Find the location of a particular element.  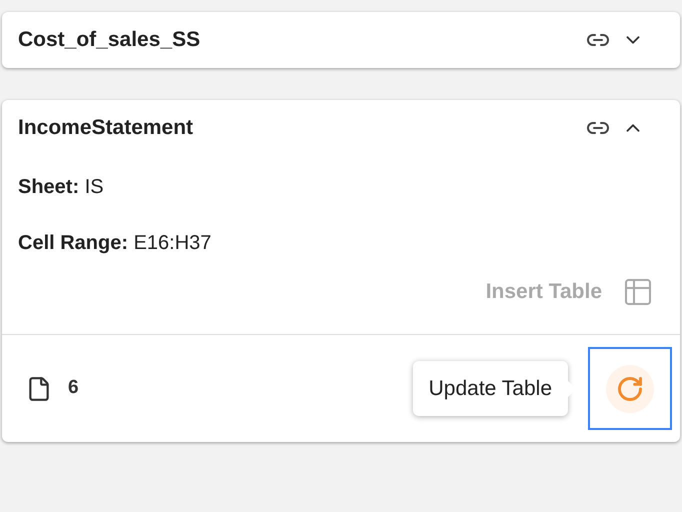

refresh-icon is located at coordinates (630, 388).